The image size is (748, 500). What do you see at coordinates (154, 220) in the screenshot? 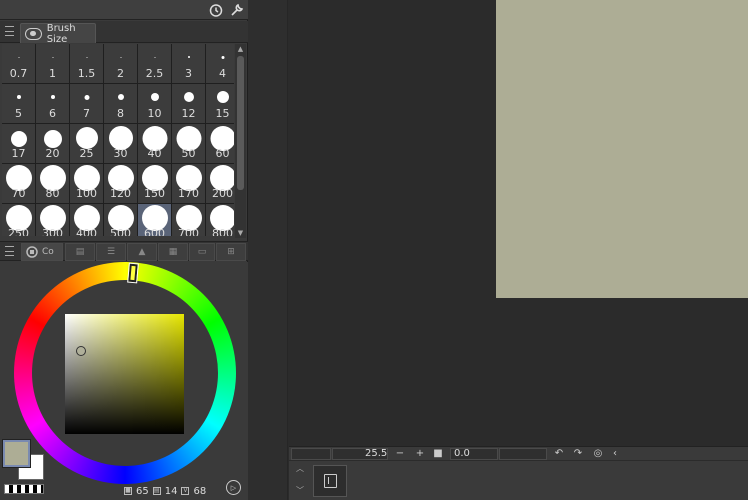
I see `brush-size-cell: 600` at bounding box center [154, 220].